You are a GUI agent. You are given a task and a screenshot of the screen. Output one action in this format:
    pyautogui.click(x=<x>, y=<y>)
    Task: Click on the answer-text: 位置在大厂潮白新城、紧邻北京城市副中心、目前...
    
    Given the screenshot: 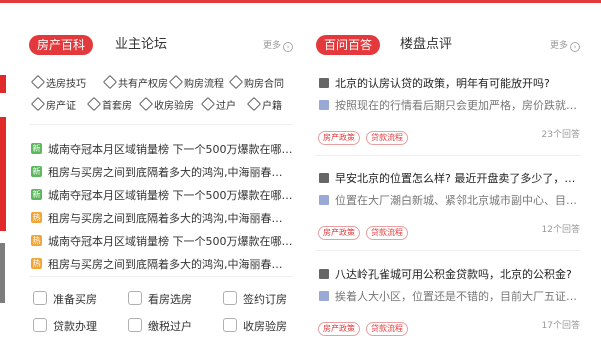 What is the action you would take?
    pyautogui.click(x=457, y=200)
    